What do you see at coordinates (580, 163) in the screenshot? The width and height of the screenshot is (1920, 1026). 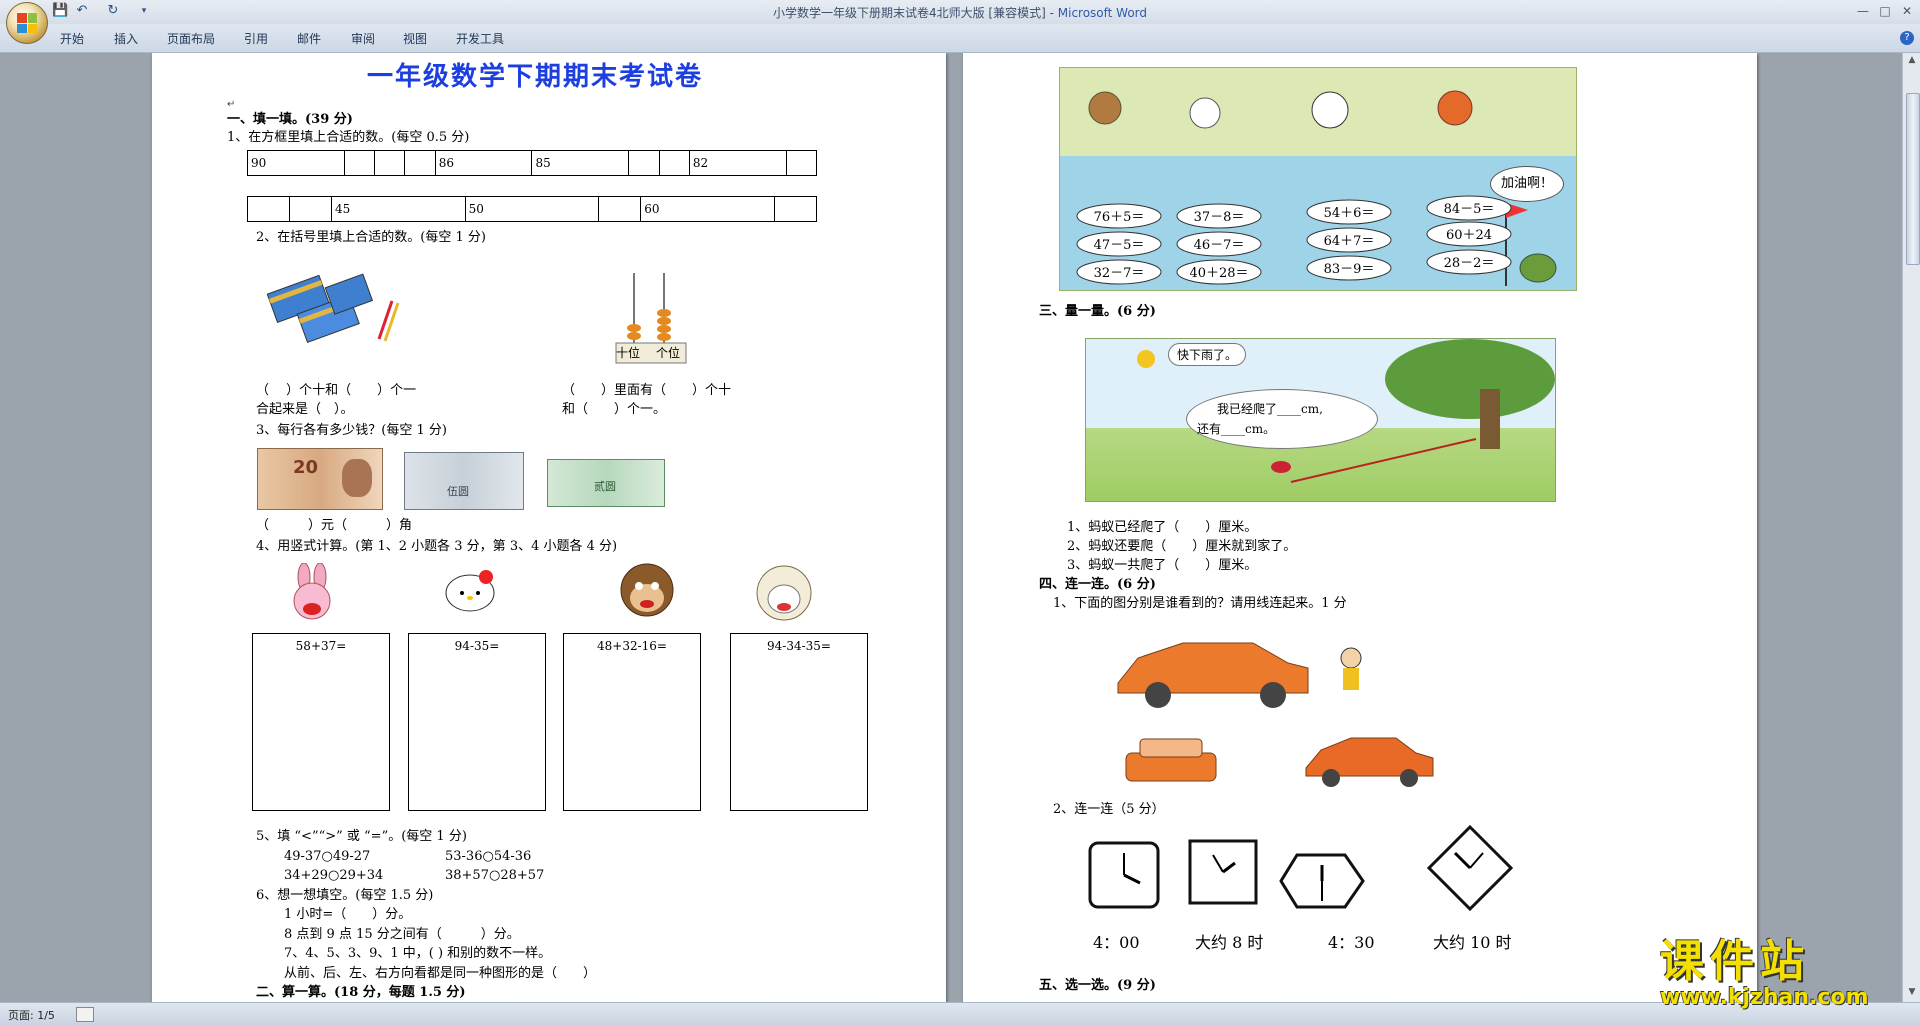 I see `grid-cell: 85` at bounding box center [580, 163].